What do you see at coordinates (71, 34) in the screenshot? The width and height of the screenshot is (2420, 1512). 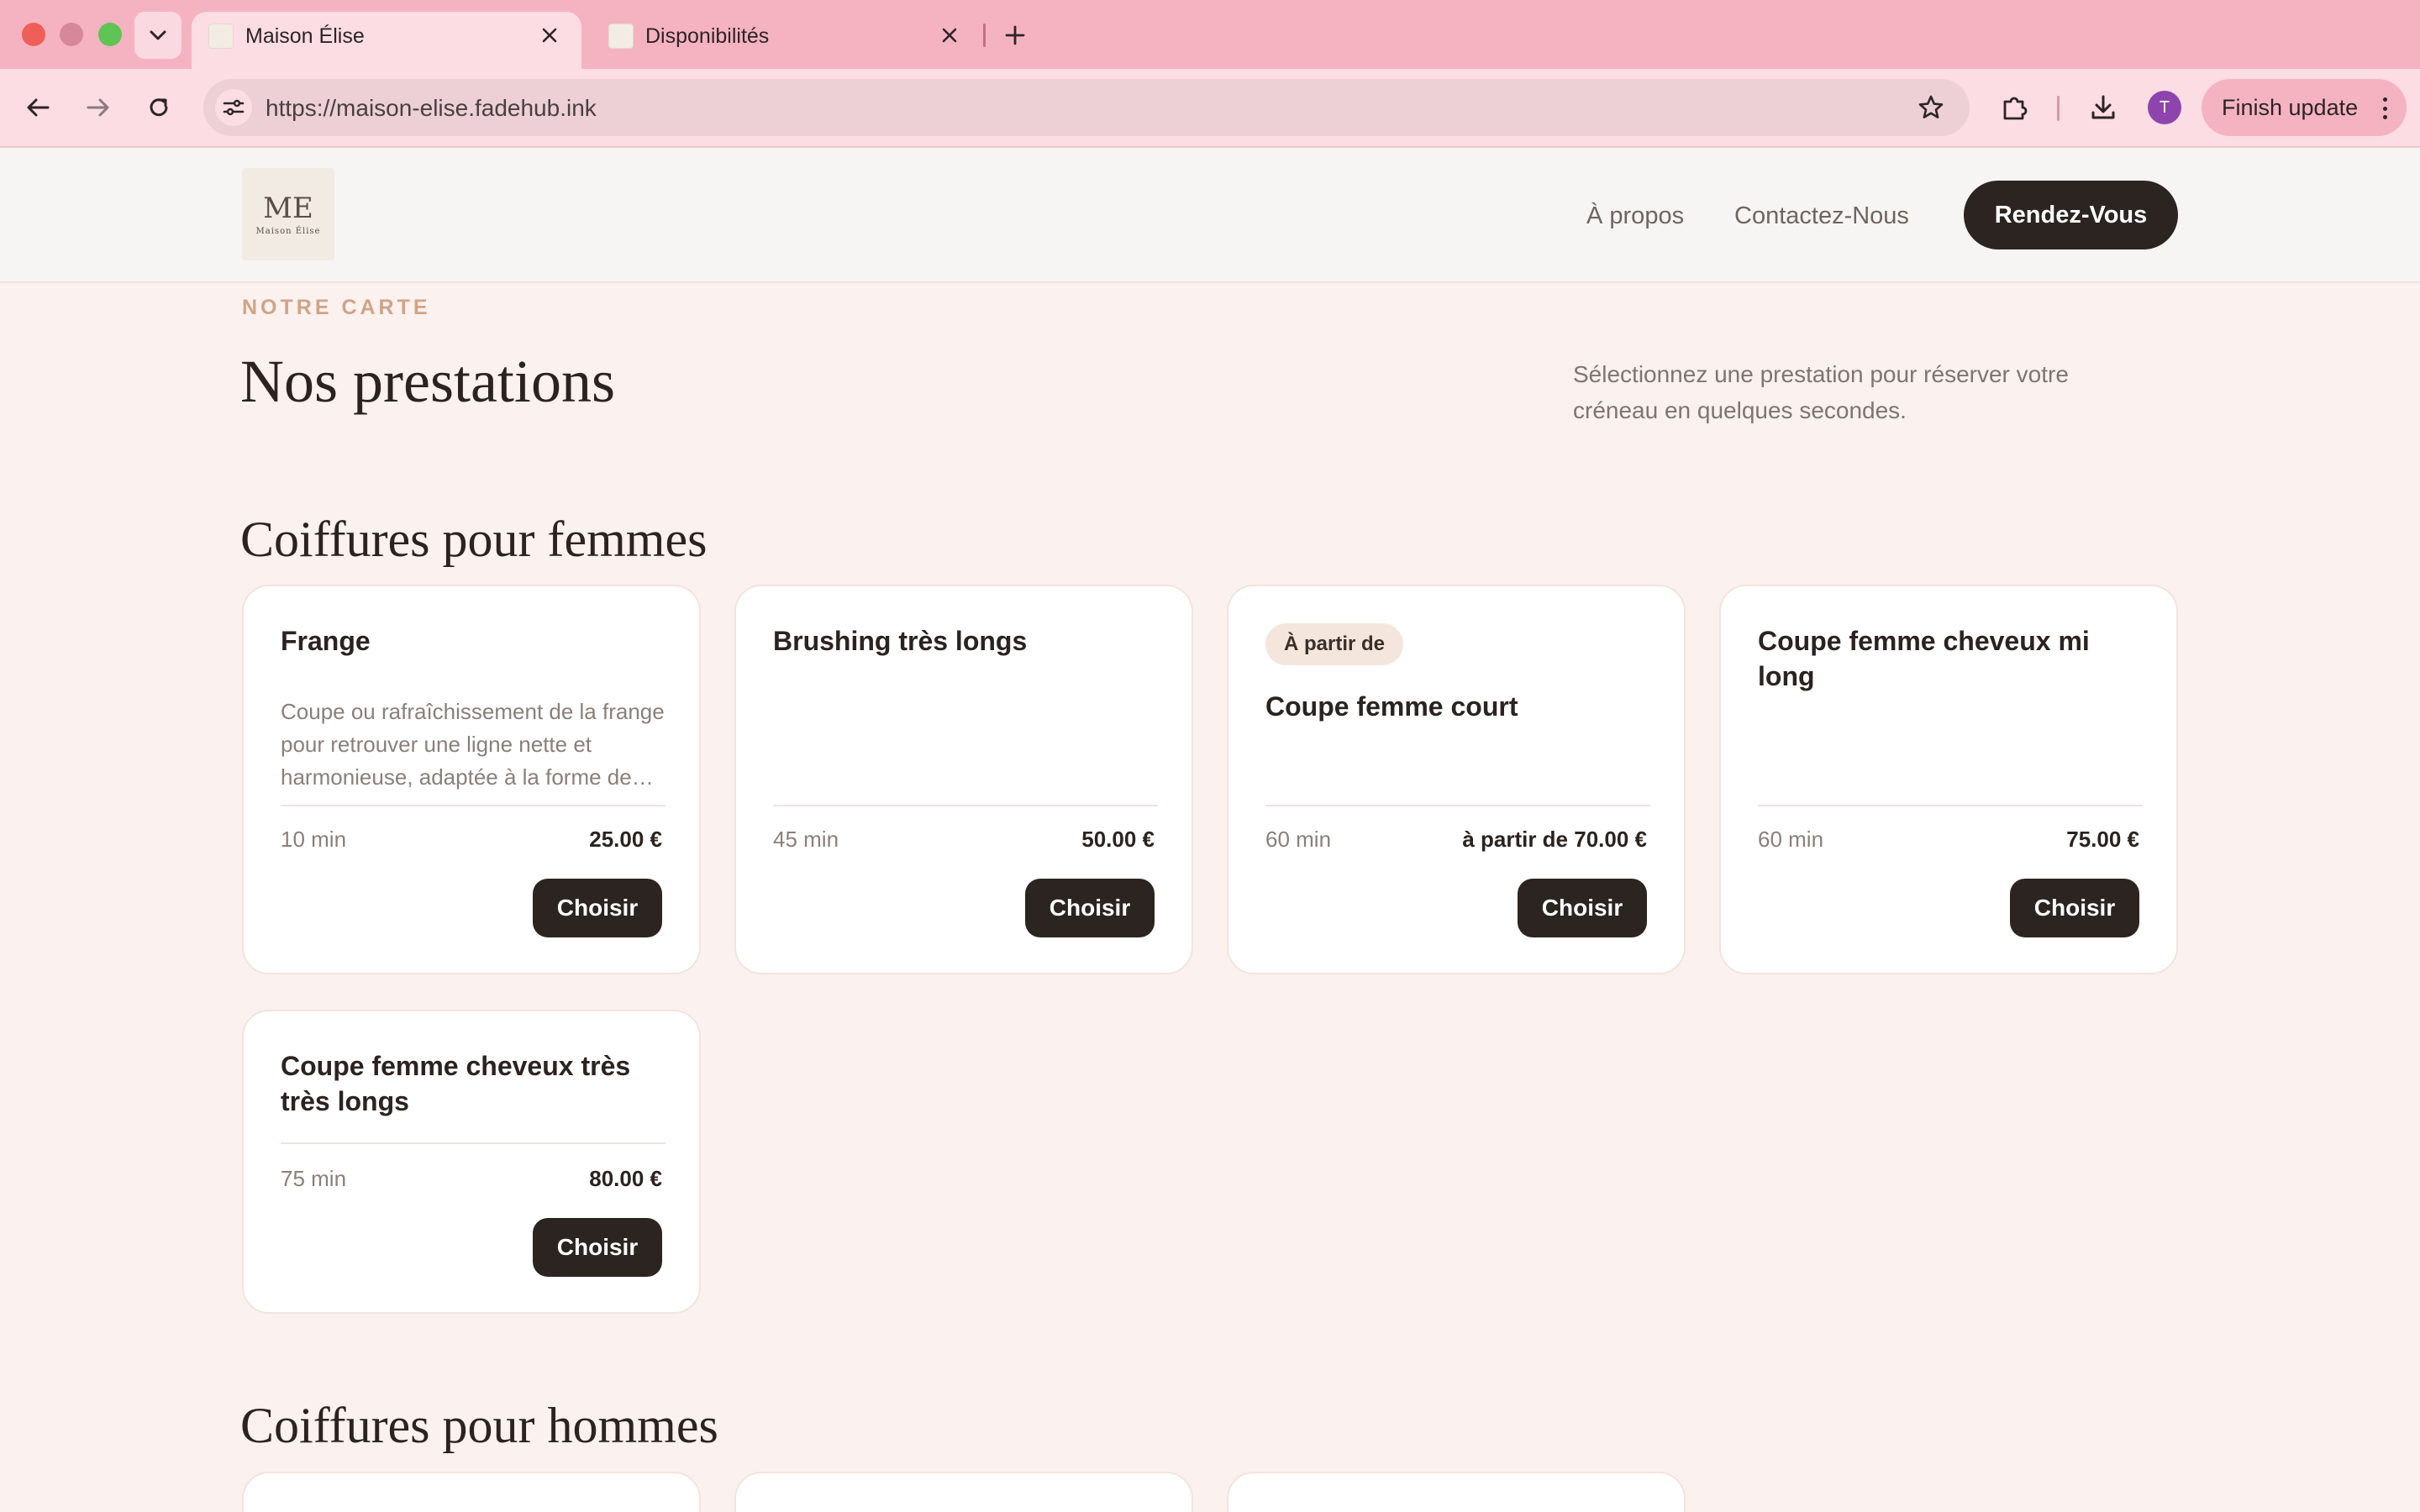 I see `window-minimize-button` at bounding box center [71, 34].